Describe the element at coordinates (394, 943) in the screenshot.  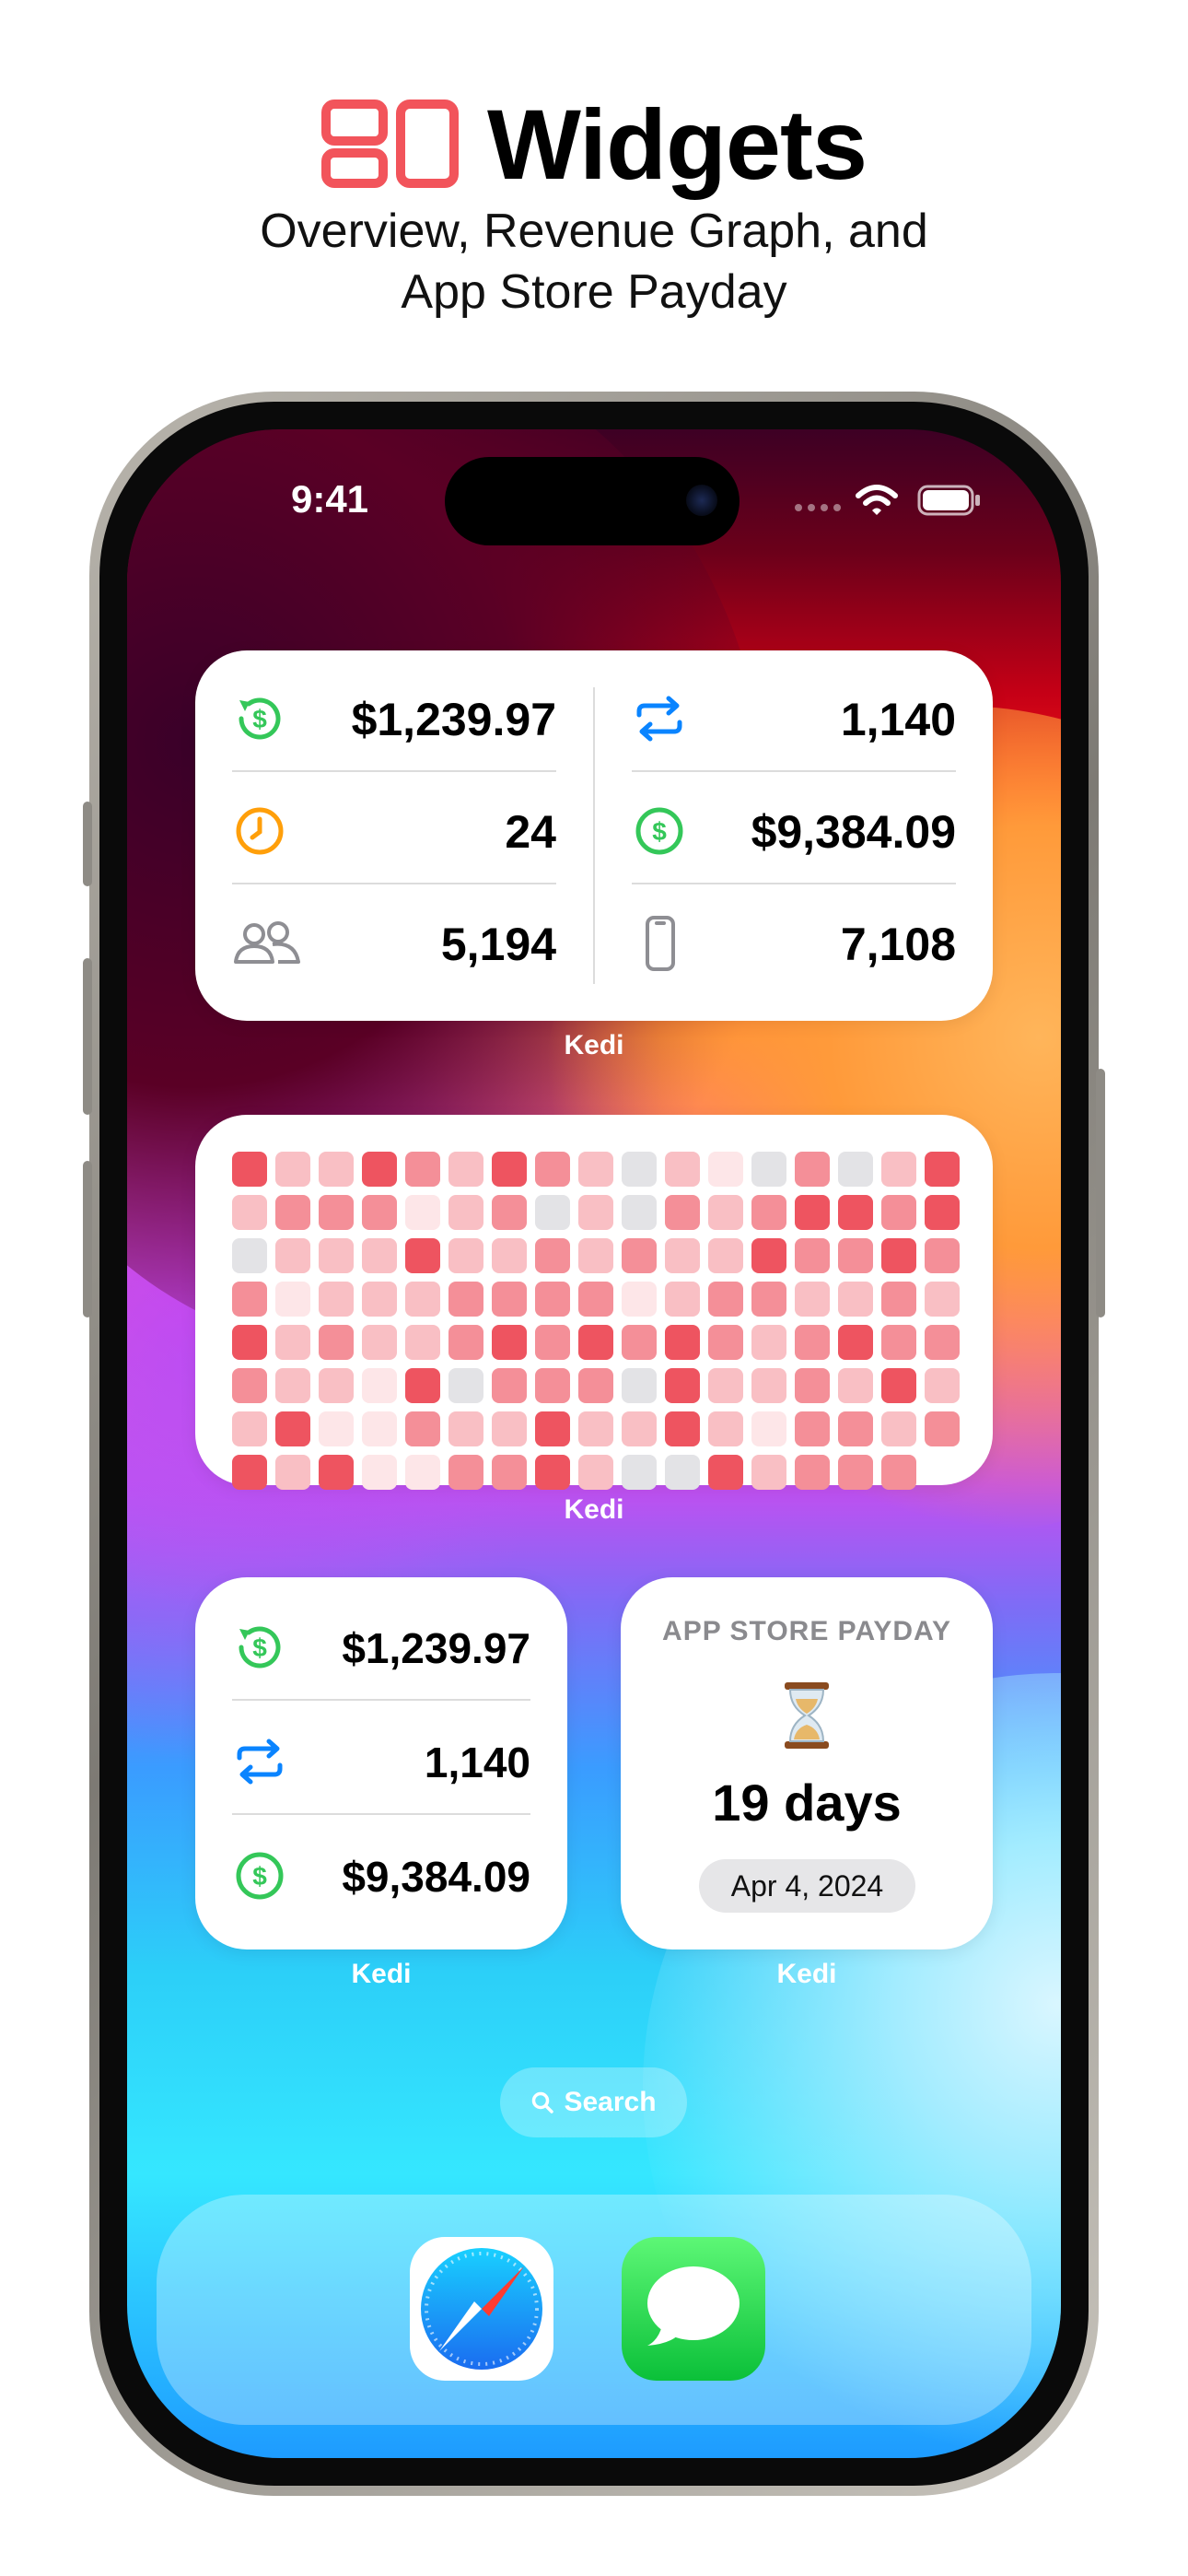
I see `stat-row: 5,194` at that location.